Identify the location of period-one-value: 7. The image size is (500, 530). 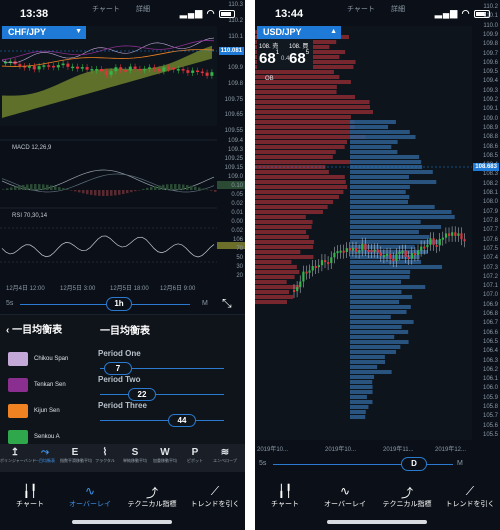
(118, 368).